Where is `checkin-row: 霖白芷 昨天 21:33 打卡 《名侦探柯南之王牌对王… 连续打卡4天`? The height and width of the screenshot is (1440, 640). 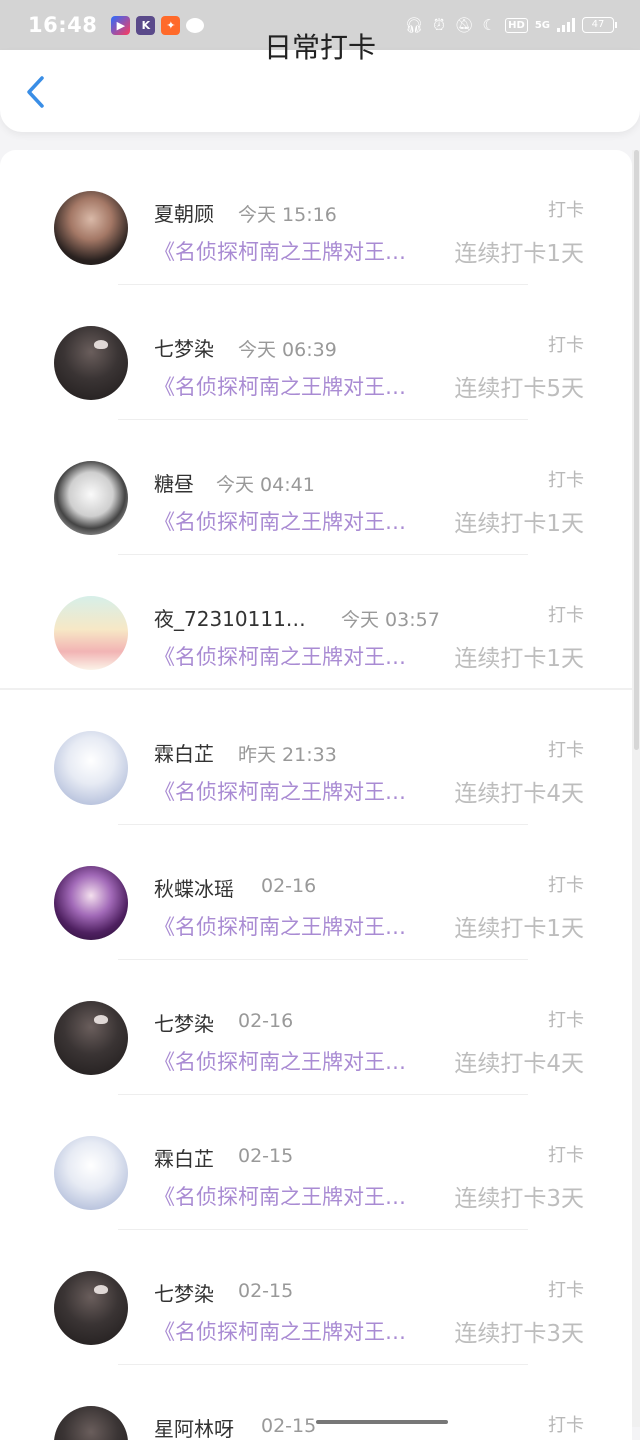 checkin-row: 霖白芷 昨天 21:33 打卡 《名侦探柯南之王牌对王… 连续打卡4天 is located at coordinates (316, 757).